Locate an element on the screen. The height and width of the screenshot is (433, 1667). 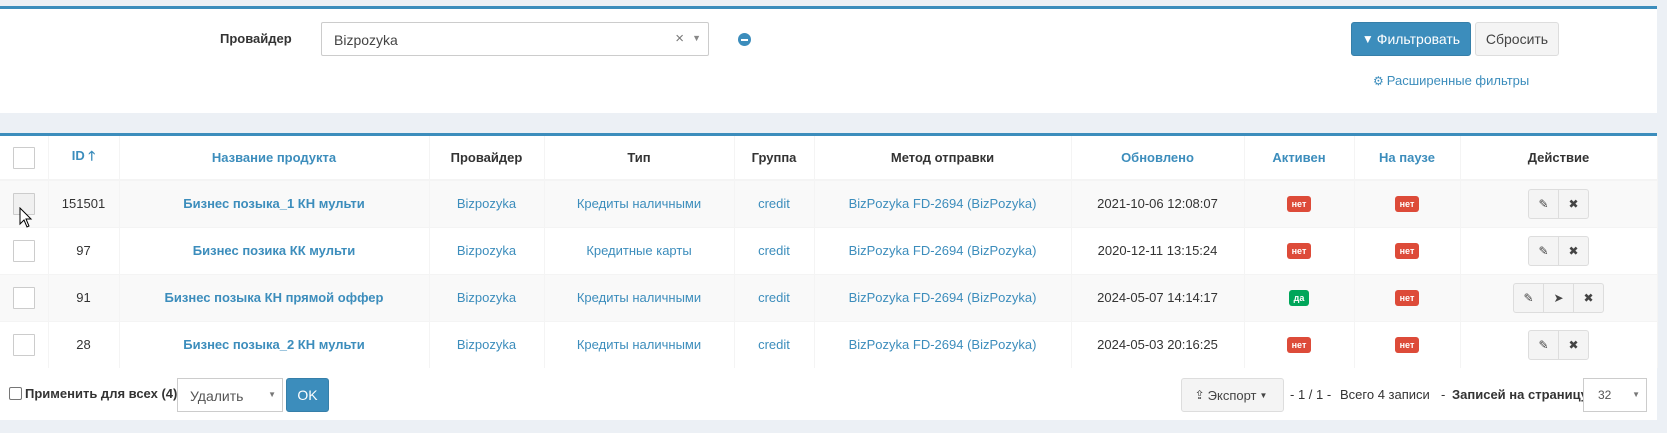
status-badge: да is located at coordinates (1299, 298).